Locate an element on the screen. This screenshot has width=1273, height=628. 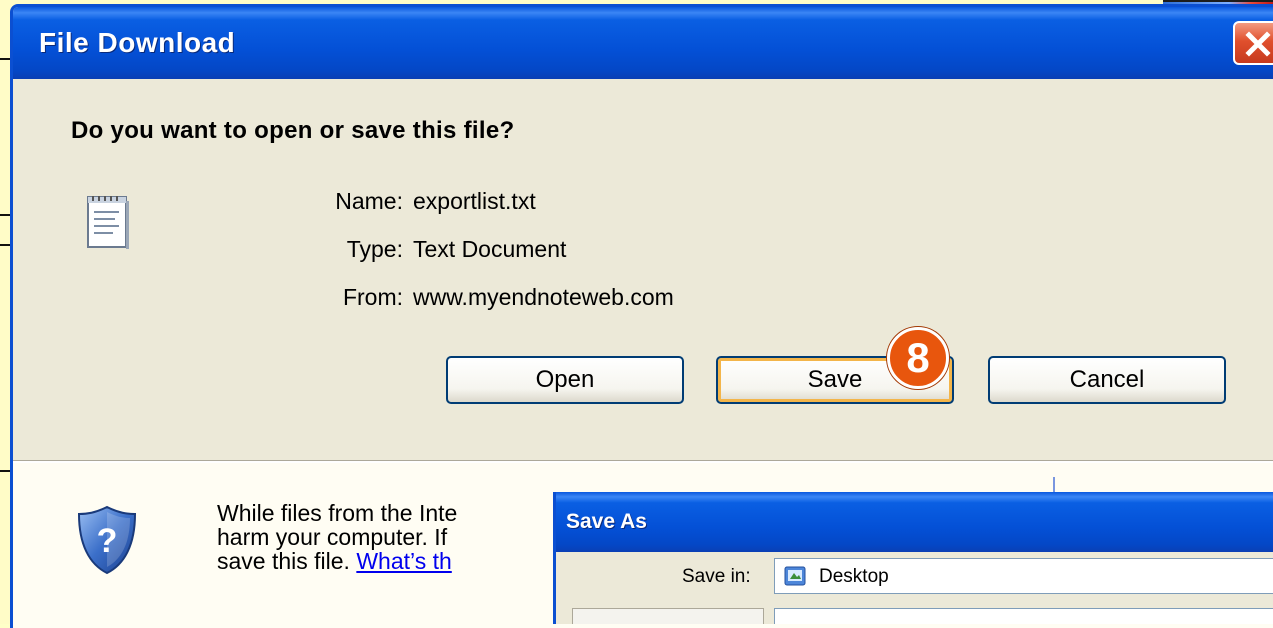
save-as-title: Save As is located at coordinates (606, 521).